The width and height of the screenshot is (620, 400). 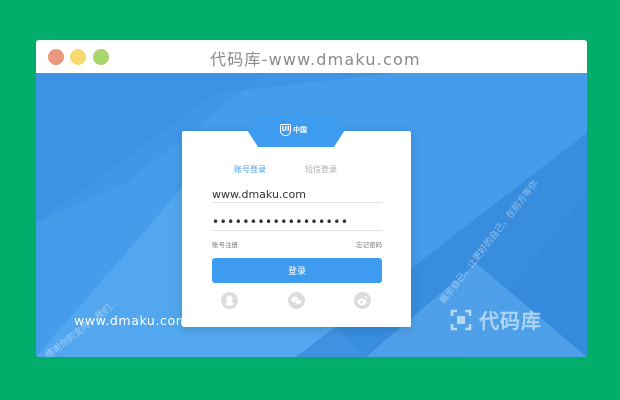 What do you see at coordinates (101, 57) in the screenshot?
I see `maximize-window-button` at bounding box center [101, 57].